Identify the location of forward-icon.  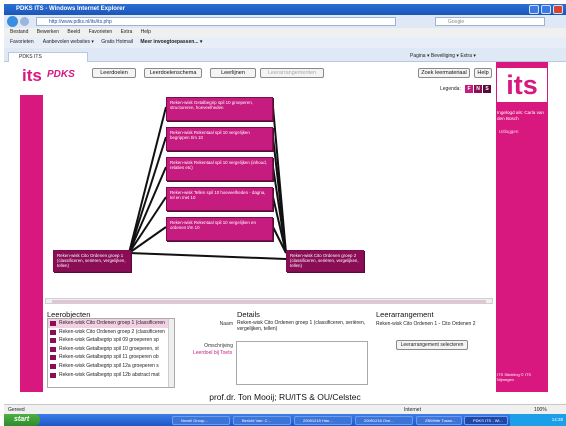
(24, 21).